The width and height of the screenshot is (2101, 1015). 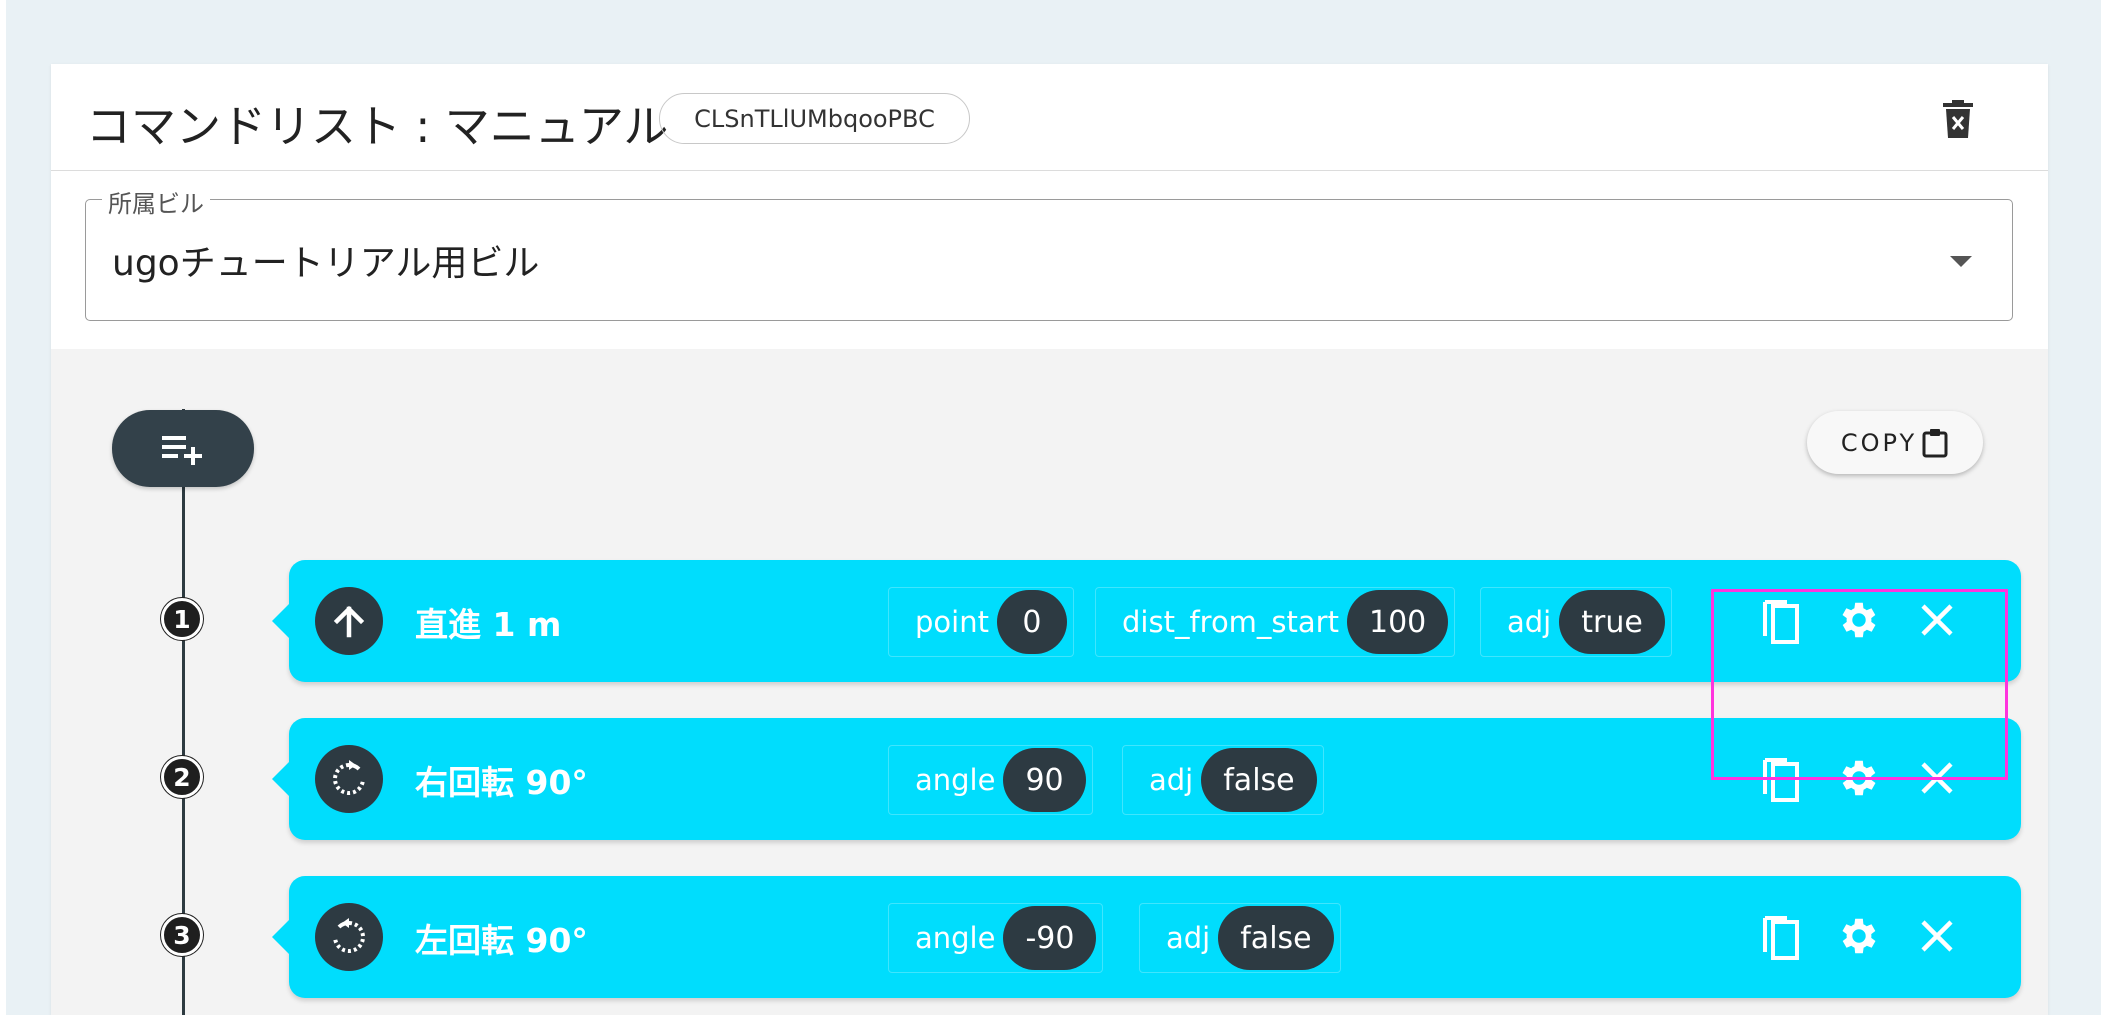 I want to click on param-angle: angle 90, so click(x=990, y=780).